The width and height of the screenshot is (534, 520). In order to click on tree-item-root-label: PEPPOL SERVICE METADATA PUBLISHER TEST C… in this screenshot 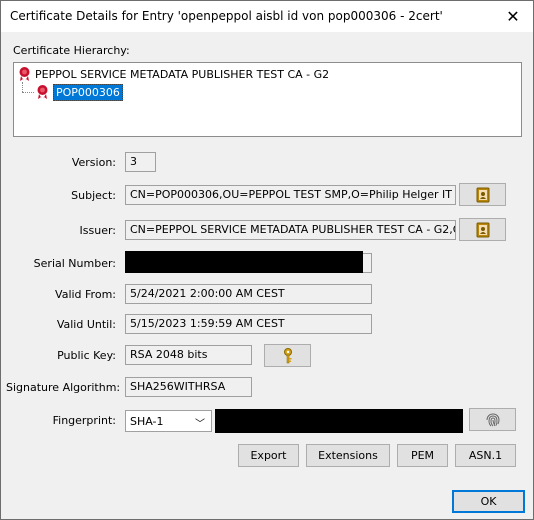, I will do `click(182, 74)`.